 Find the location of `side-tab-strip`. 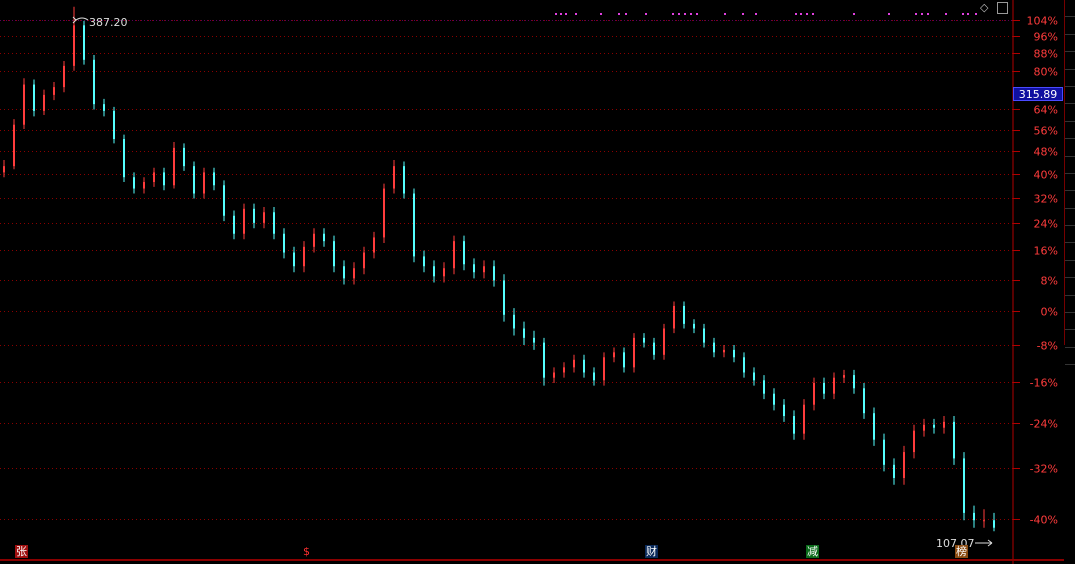

side-tab-strip is located at coordinates (1069, 183).